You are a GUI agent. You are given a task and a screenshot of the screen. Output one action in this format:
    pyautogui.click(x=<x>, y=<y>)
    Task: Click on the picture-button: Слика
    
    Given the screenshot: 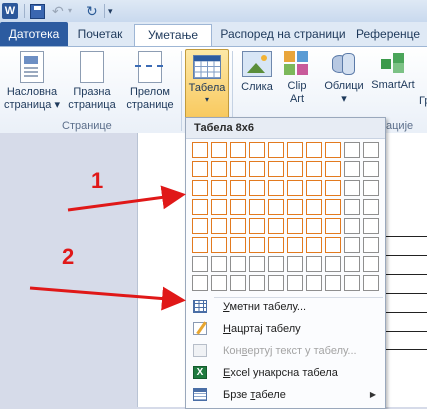 What is the action you would take?
    pyautogui.click(x=257, y=72)
    